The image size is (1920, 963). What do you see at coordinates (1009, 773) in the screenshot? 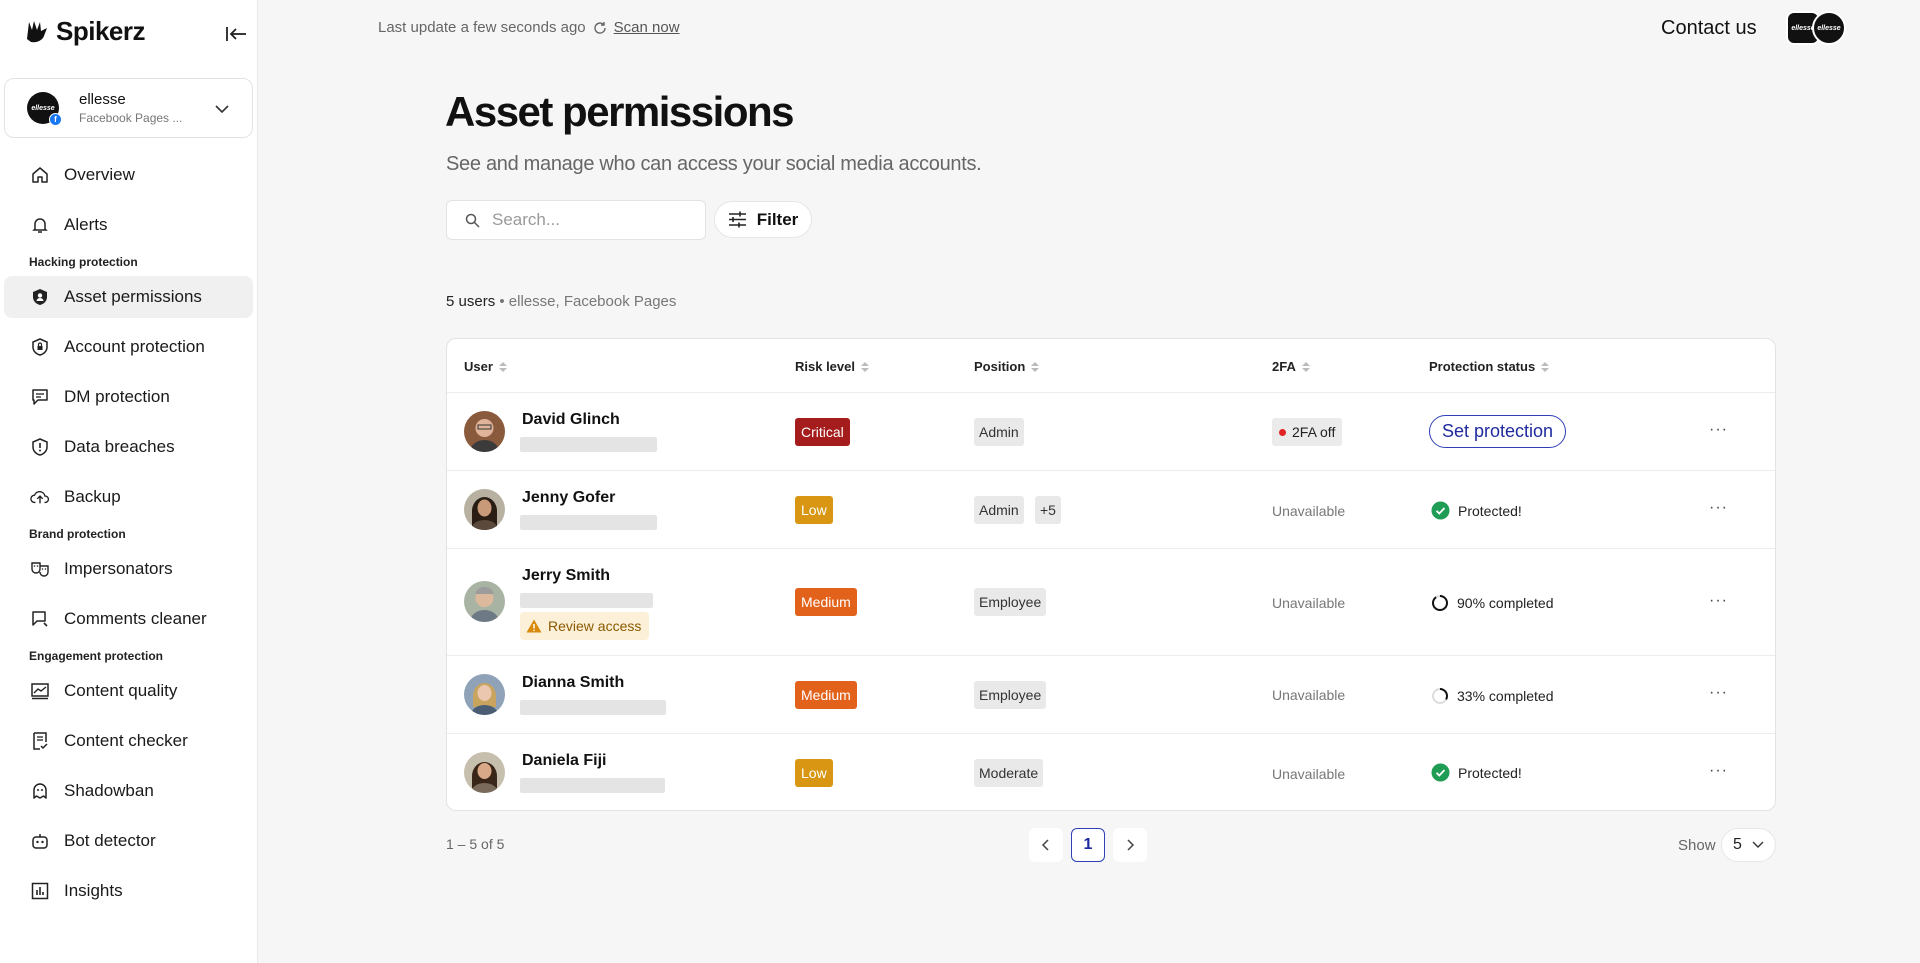
I see `position-badge: Moderate` at bounding box center [1009, 773].